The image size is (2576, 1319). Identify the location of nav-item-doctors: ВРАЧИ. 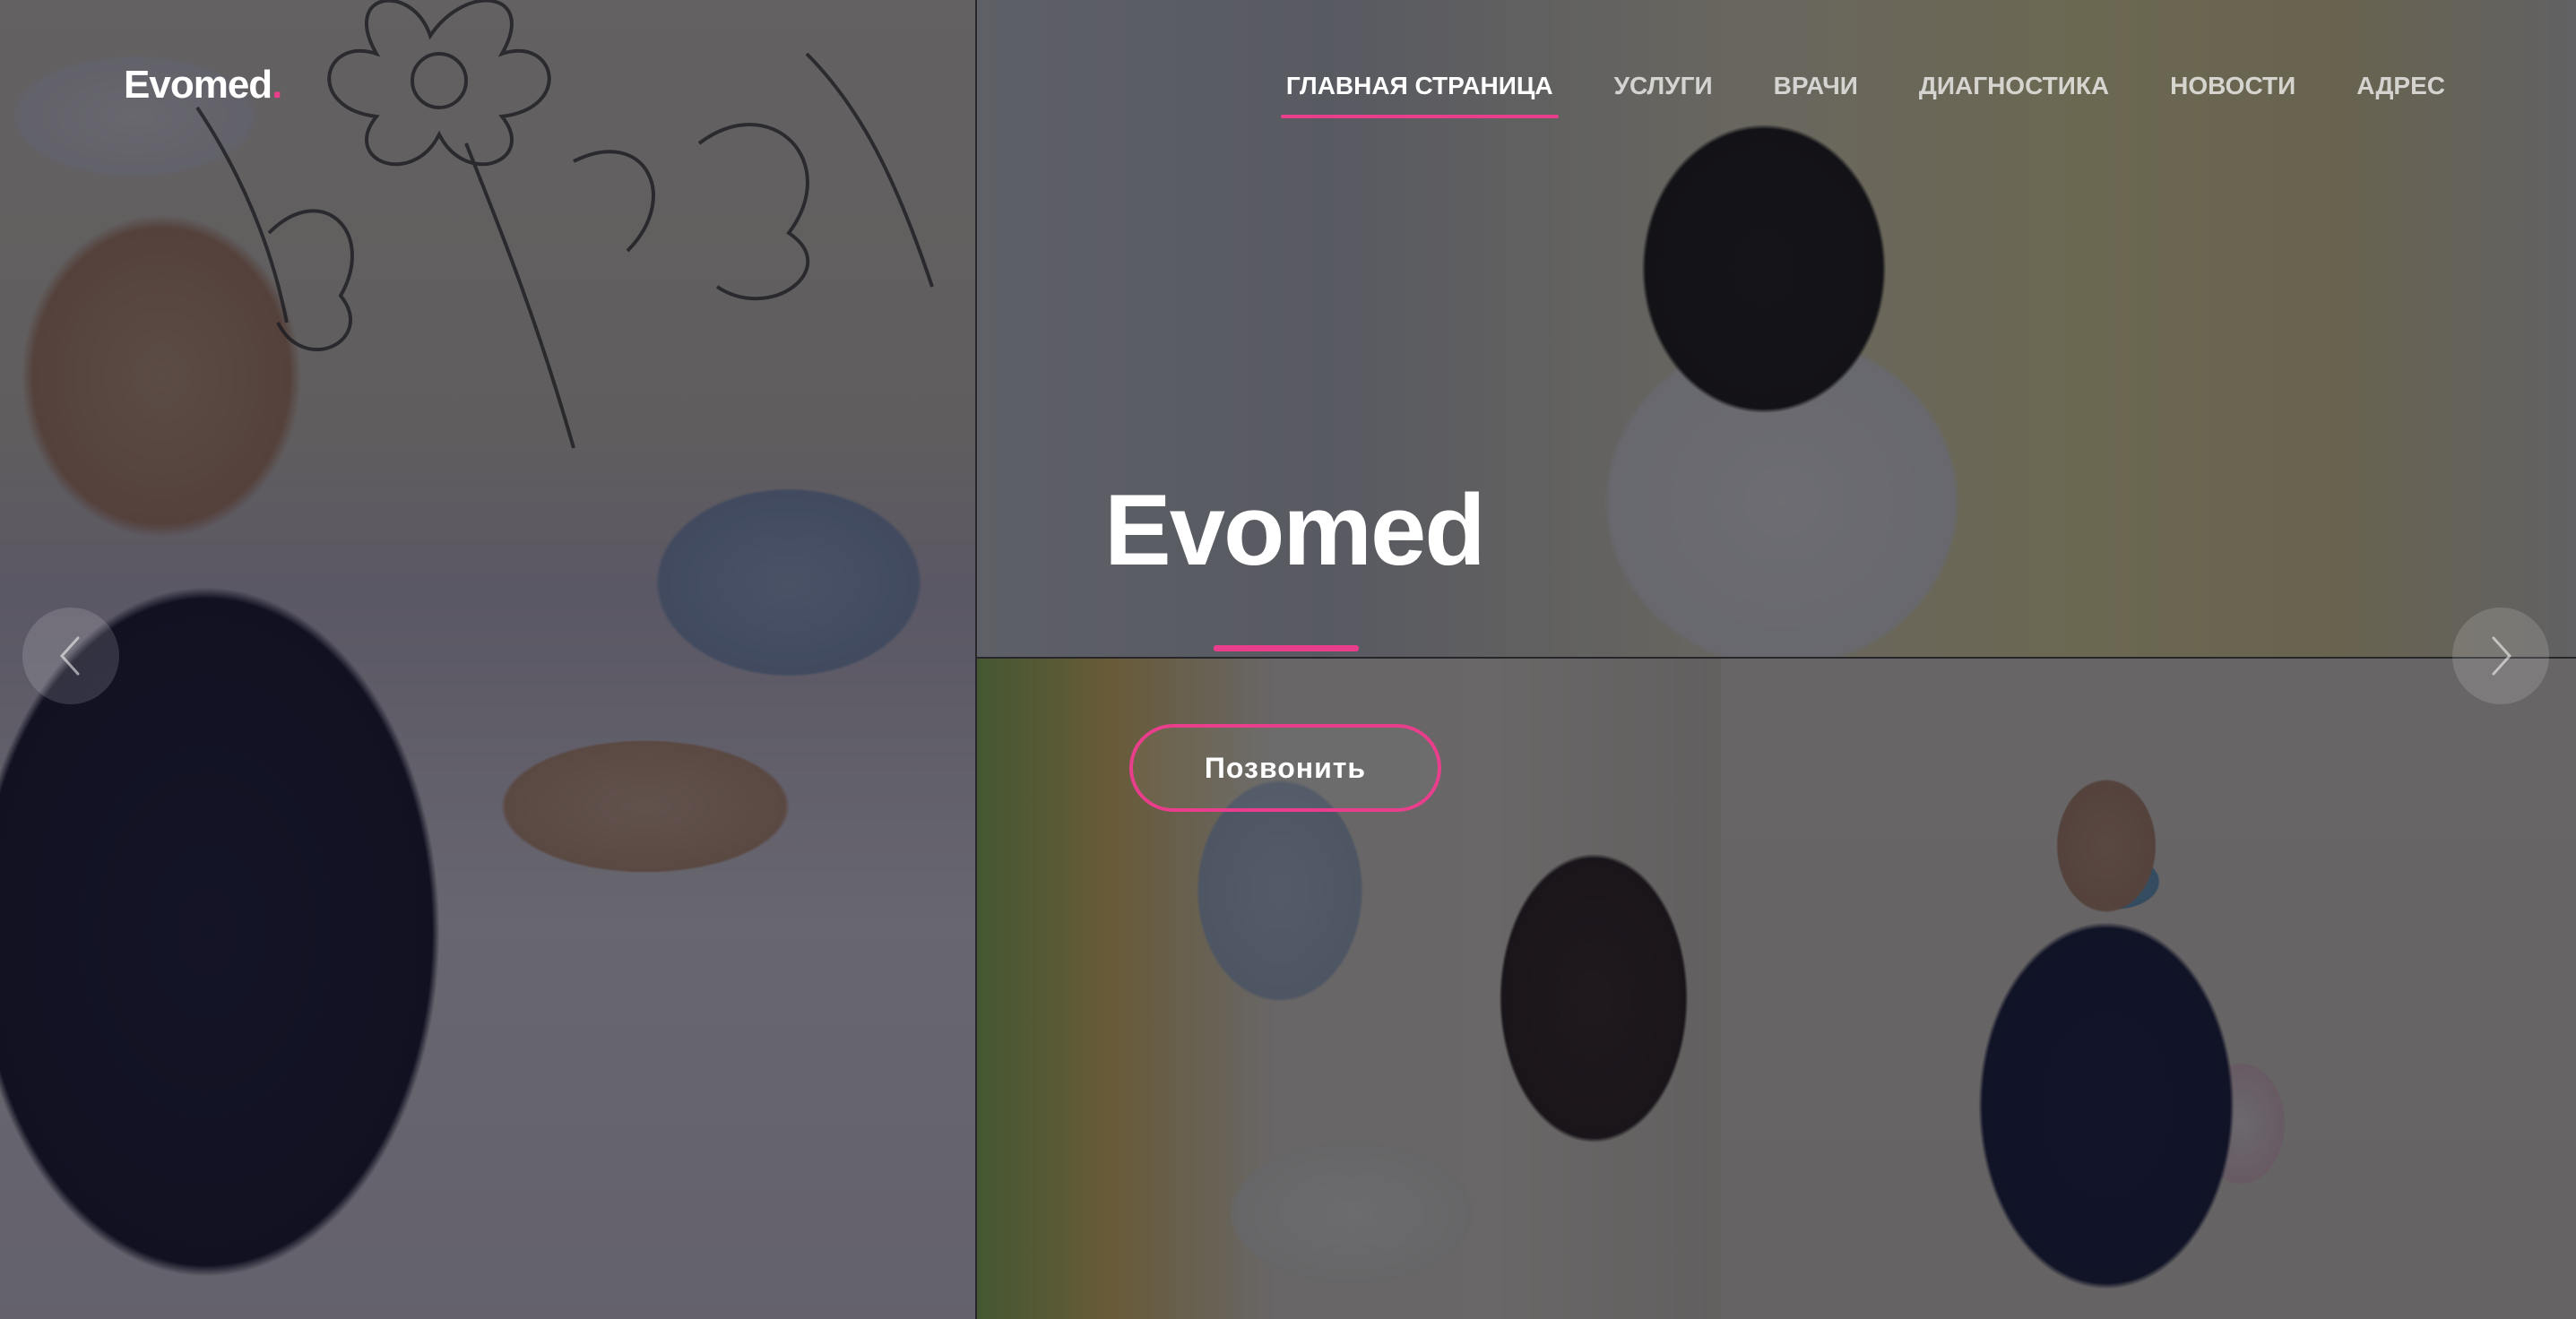
(1816, 95).